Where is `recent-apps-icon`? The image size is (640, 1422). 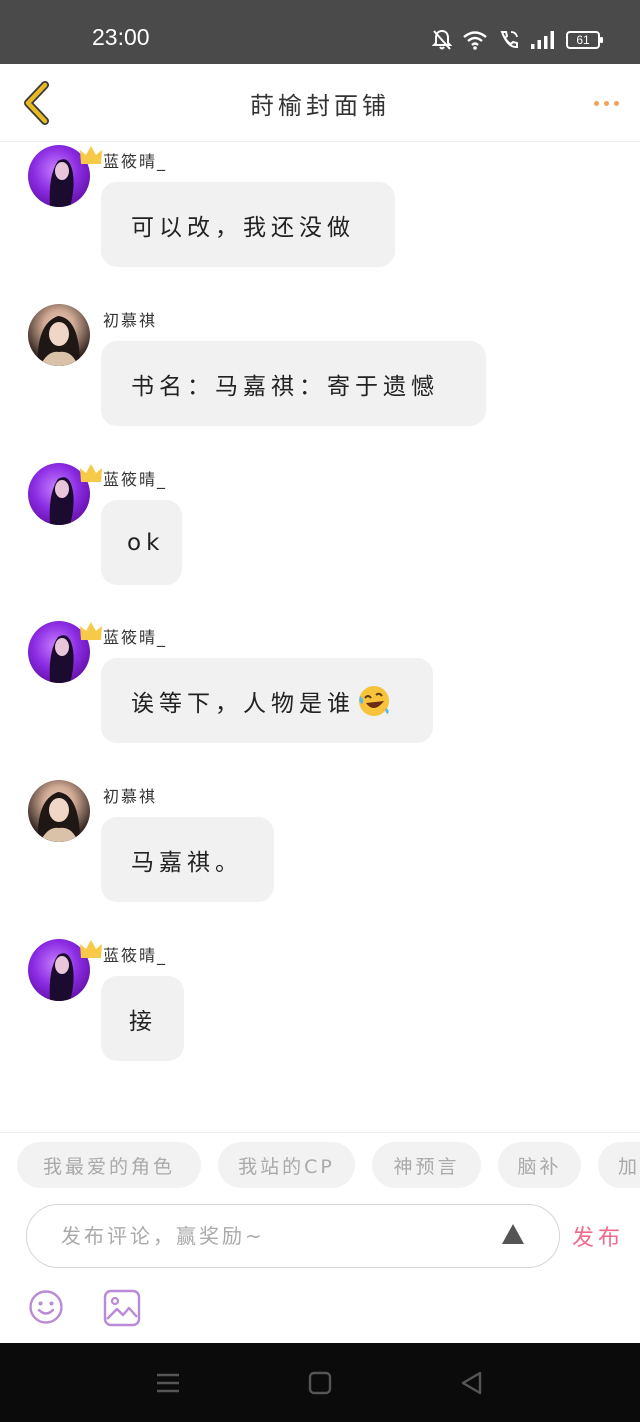
recent-apps-icon is located at coordinates (168, 1383).